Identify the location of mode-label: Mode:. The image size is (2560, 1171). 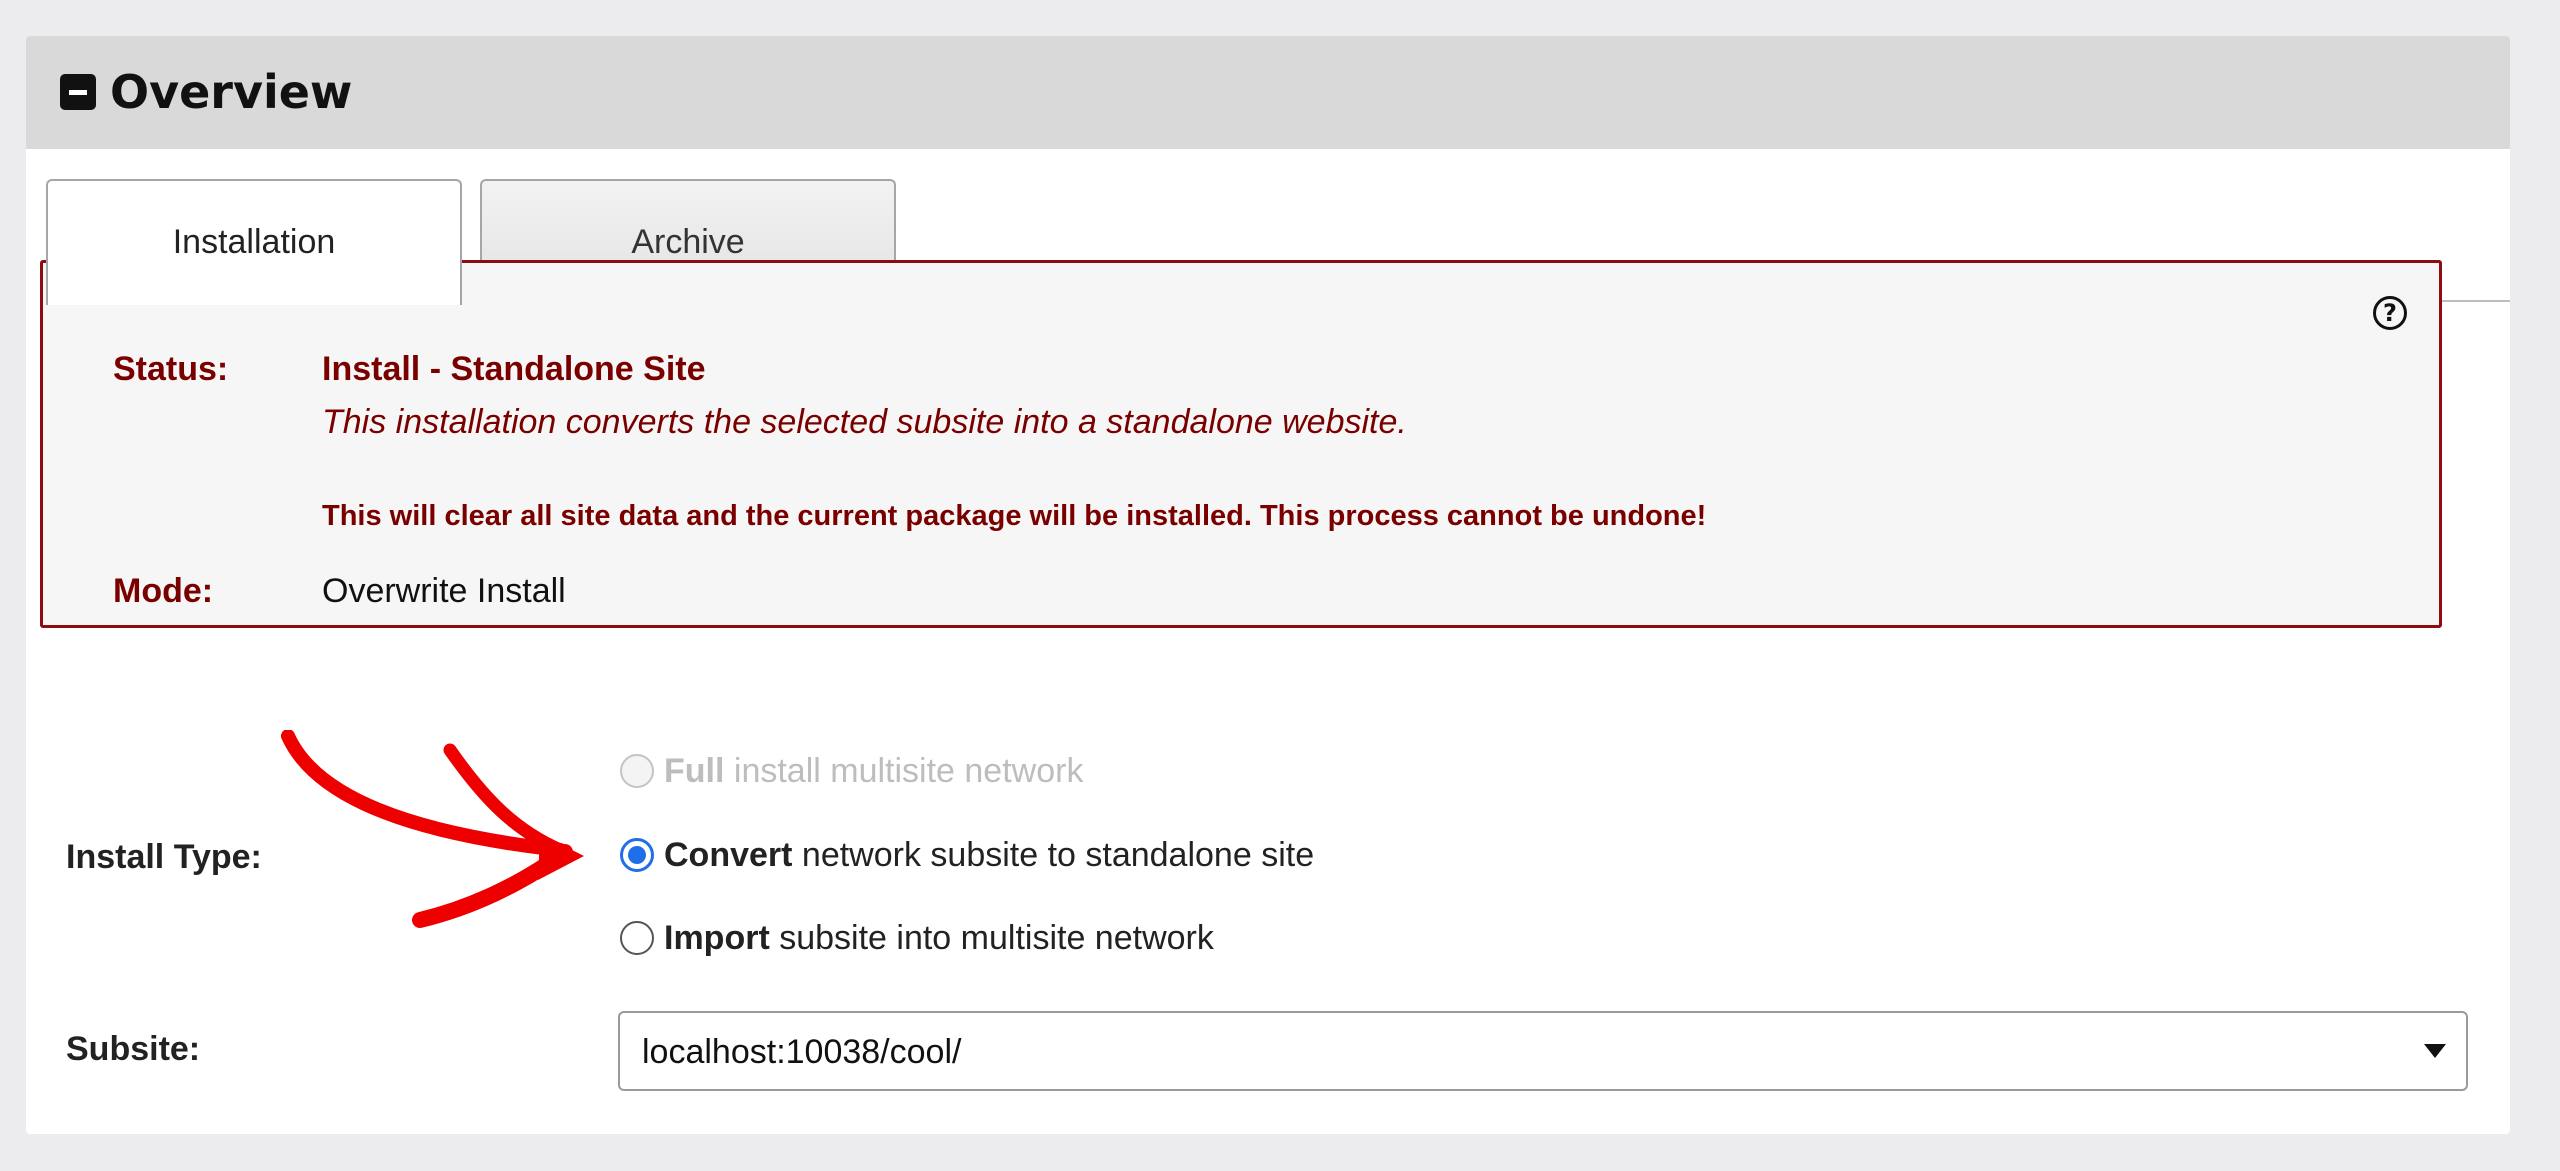
(163, 591).